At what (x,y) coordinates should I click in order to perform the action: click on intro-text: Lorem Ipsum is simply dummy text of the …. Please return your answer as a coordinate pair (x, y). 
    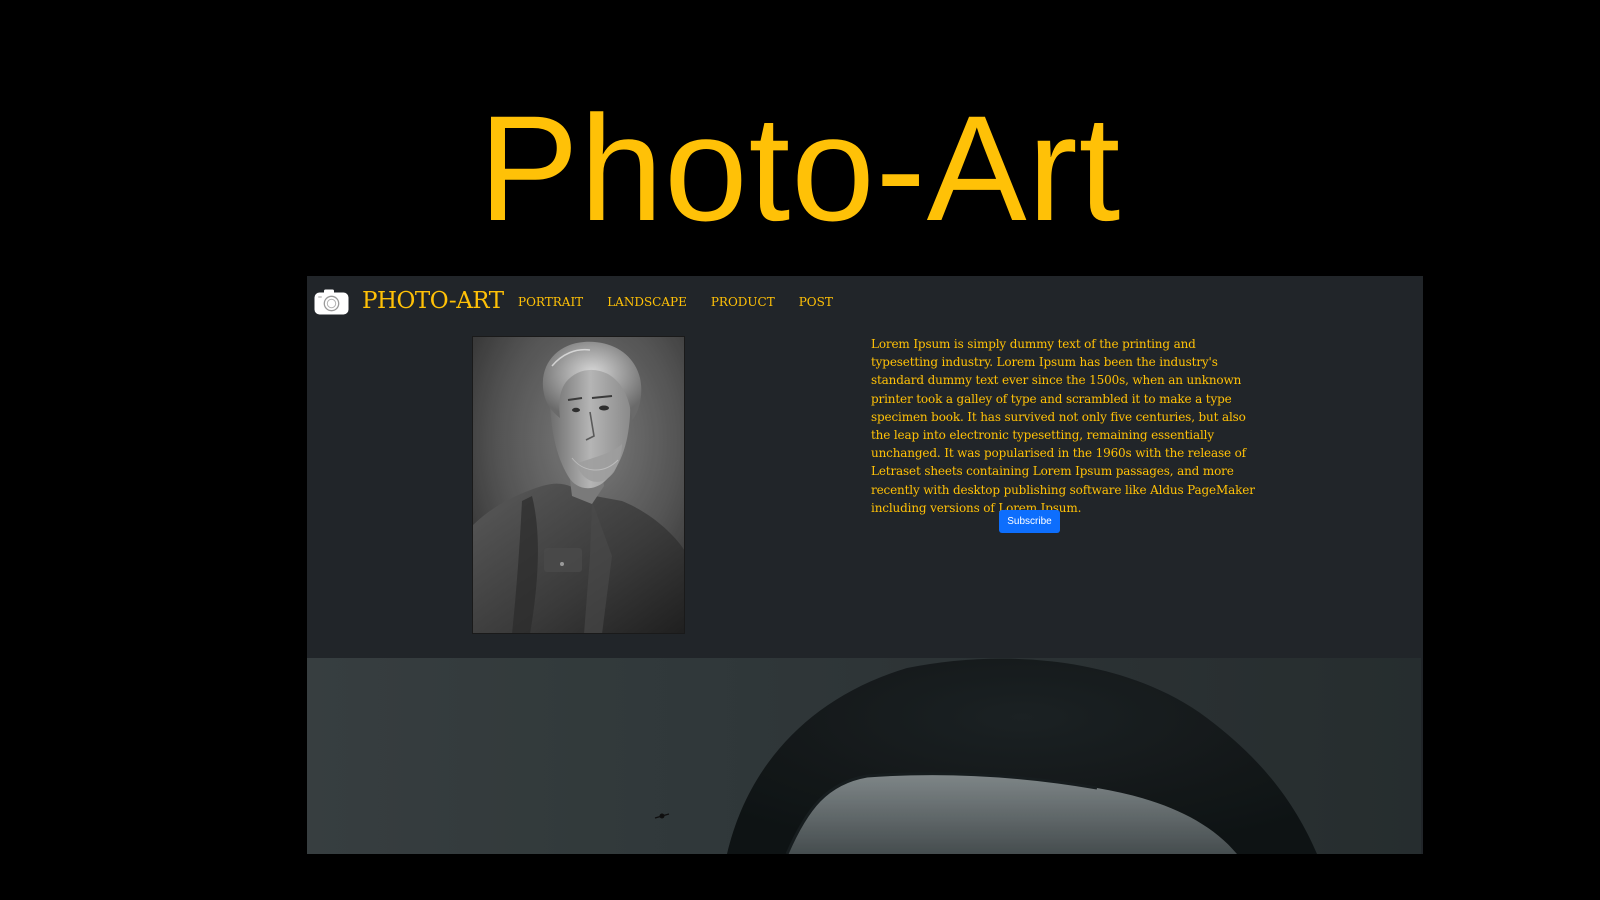
    Looking at the image, I should click on (1063, 426).